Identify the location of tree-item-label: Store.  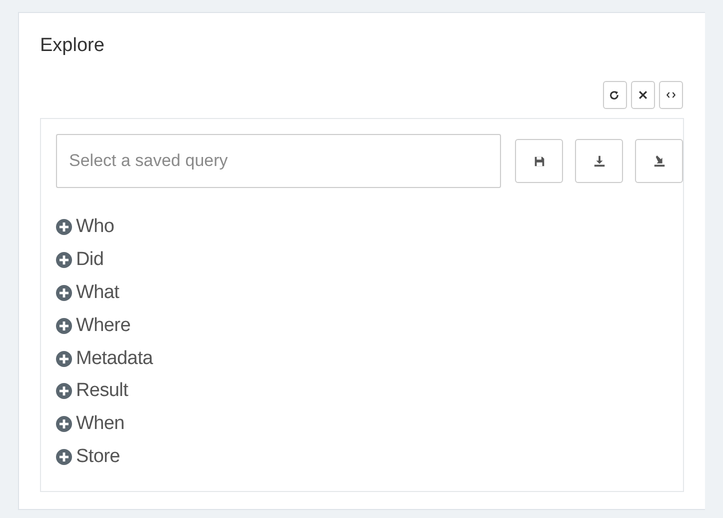
(98, 457).